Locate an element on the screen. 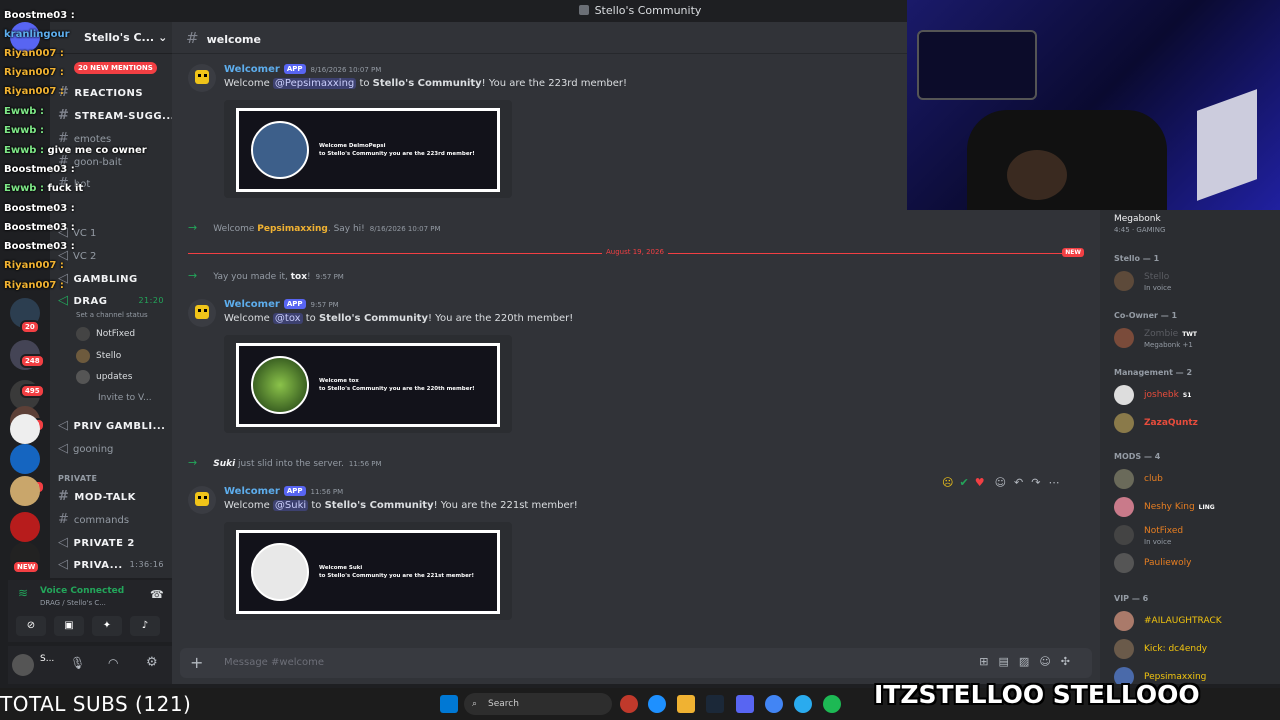 This screenshot has height=720, width=1280. member-item: Kick: dc4endy is located at coordinates (1194, 650).